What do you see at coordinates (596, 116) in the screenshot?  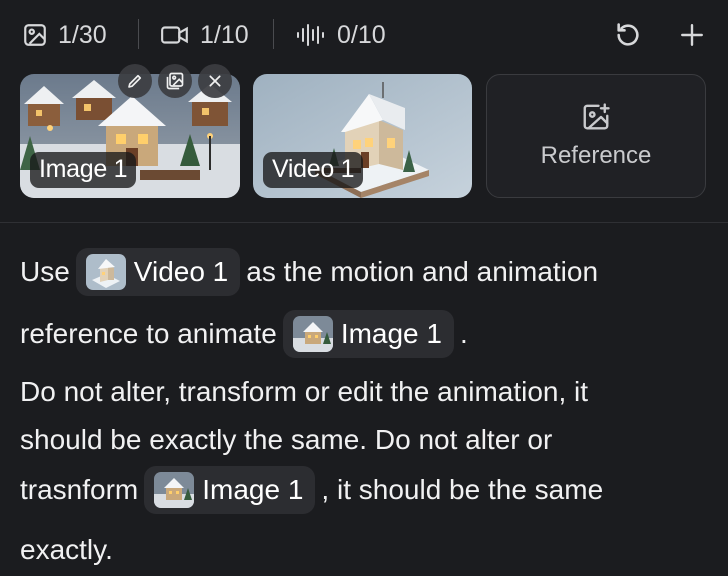 I see `add-image-icon` at bounding box center [596, 116].